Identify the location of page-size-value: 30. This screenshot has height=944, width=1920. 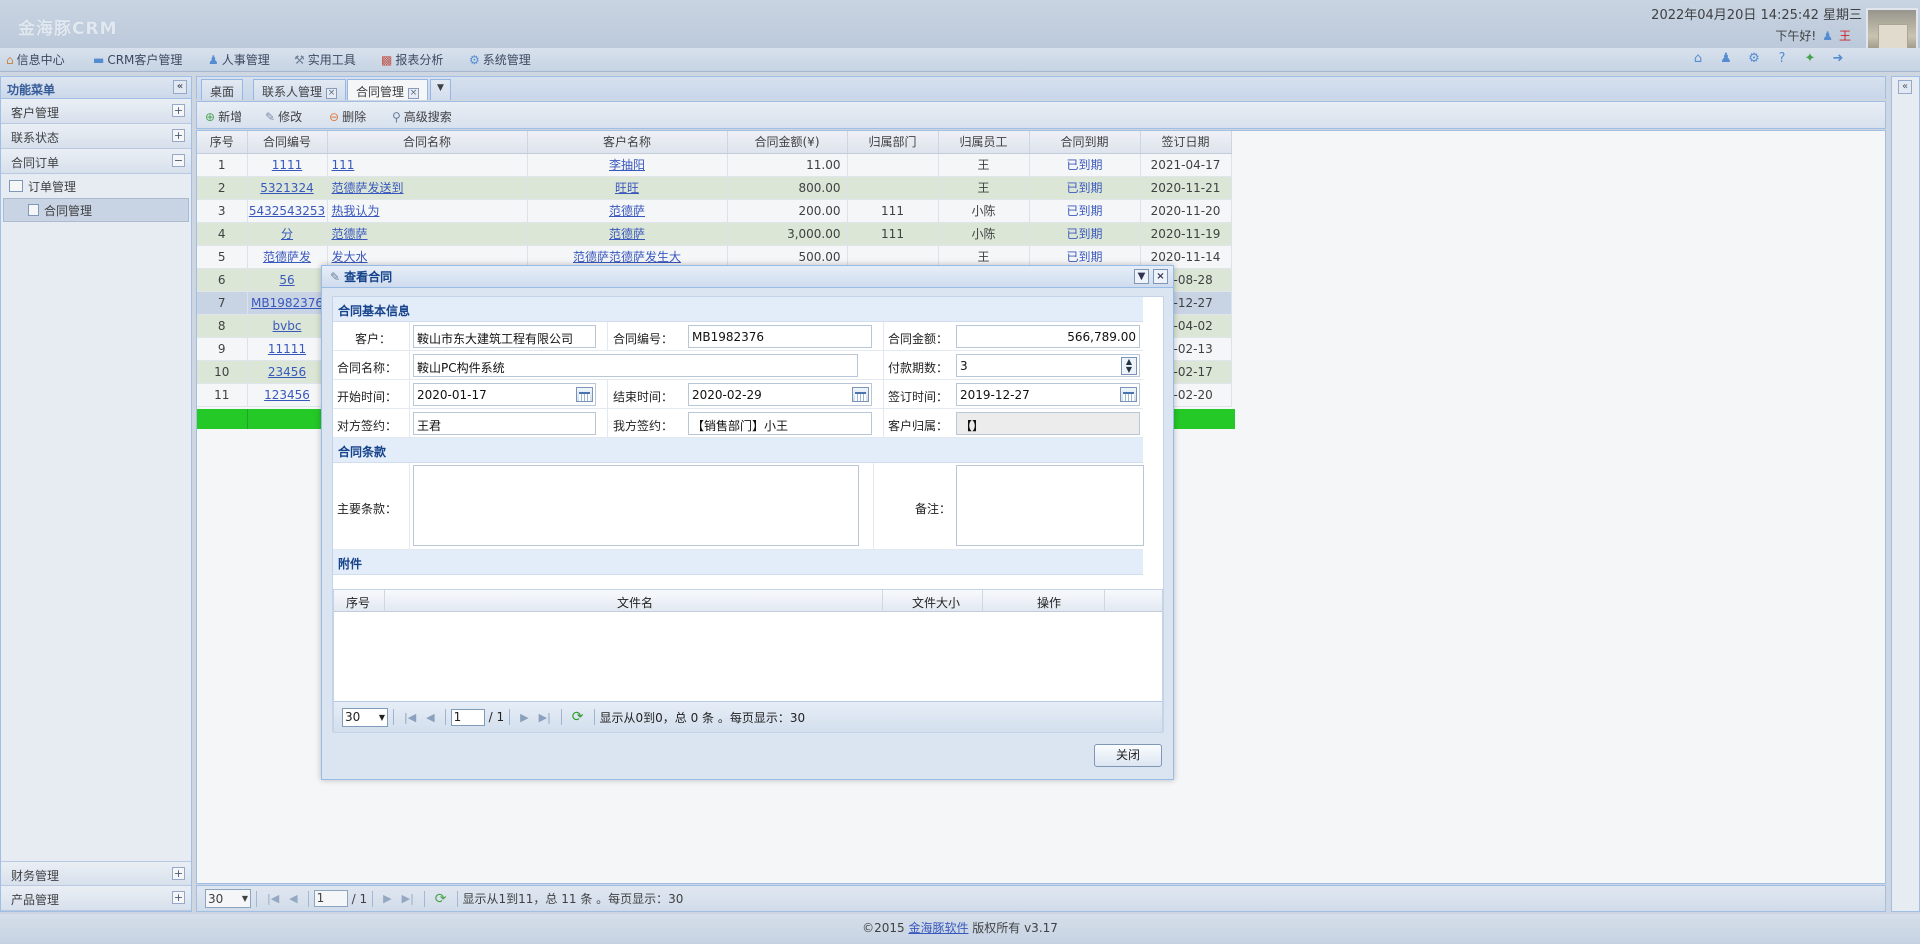
(353, 717).